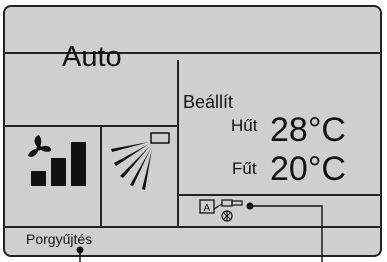 This screenshot has height=262, width=387. I want to click on svg-text: A, so click(207, 208).